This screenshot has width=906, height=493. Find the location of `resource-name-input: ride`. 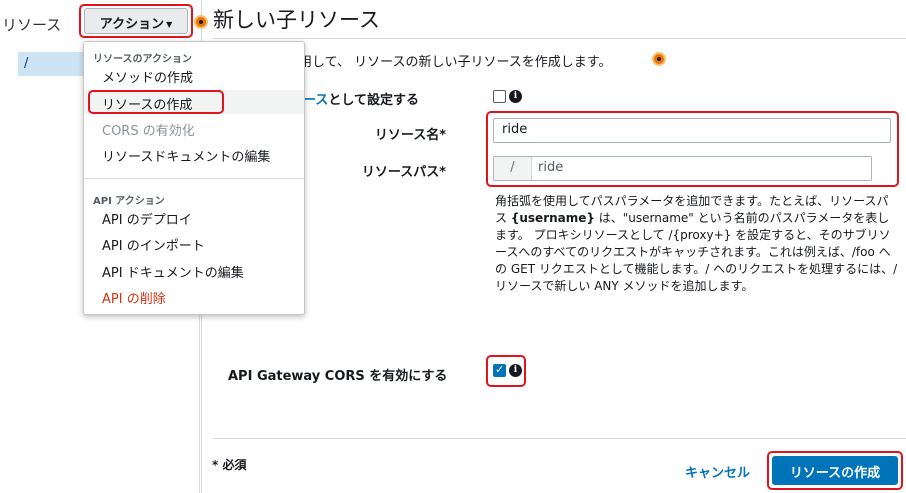

resource-name-input: ride is located at coordinates (692, 130).